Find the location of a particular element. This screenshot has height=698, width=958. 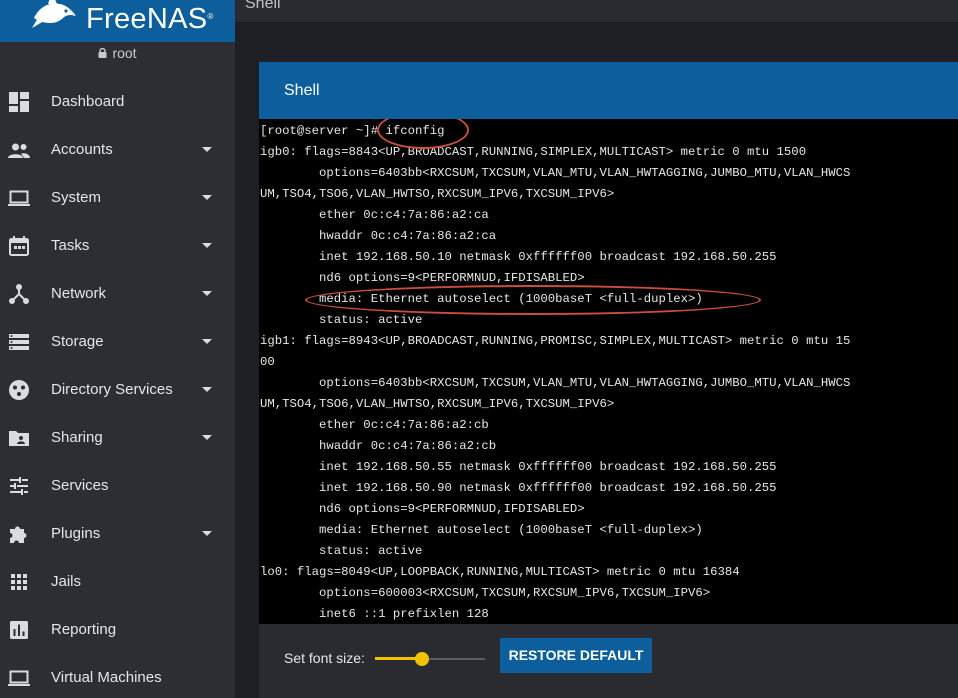

sidebar-item-jails: Jails is located at coordinates (117, 582).